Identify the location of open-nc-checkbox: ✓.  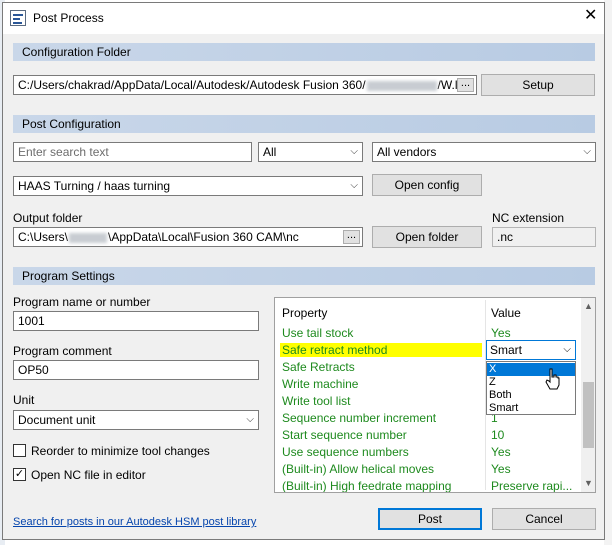
(19, 474).